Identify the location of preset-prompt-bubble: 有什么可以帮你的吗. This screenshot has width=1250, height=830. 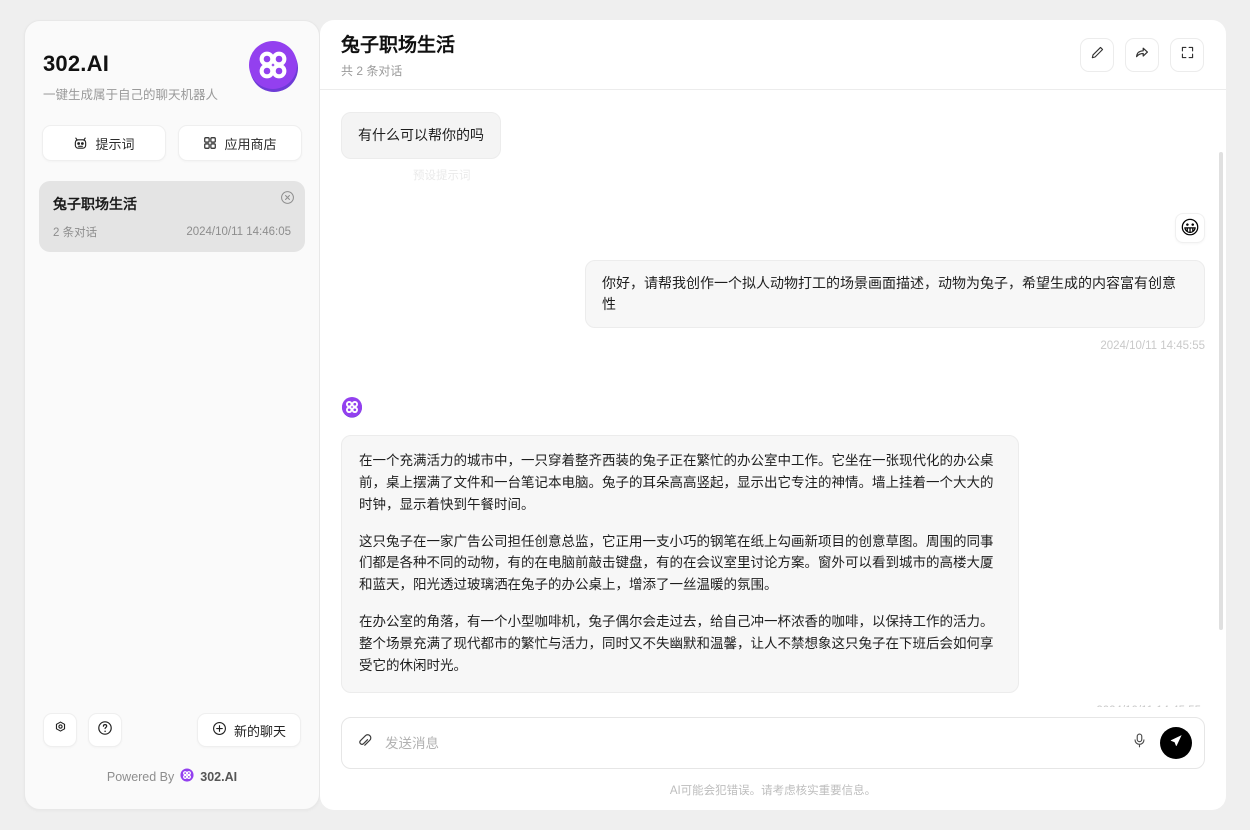
(421, 135).